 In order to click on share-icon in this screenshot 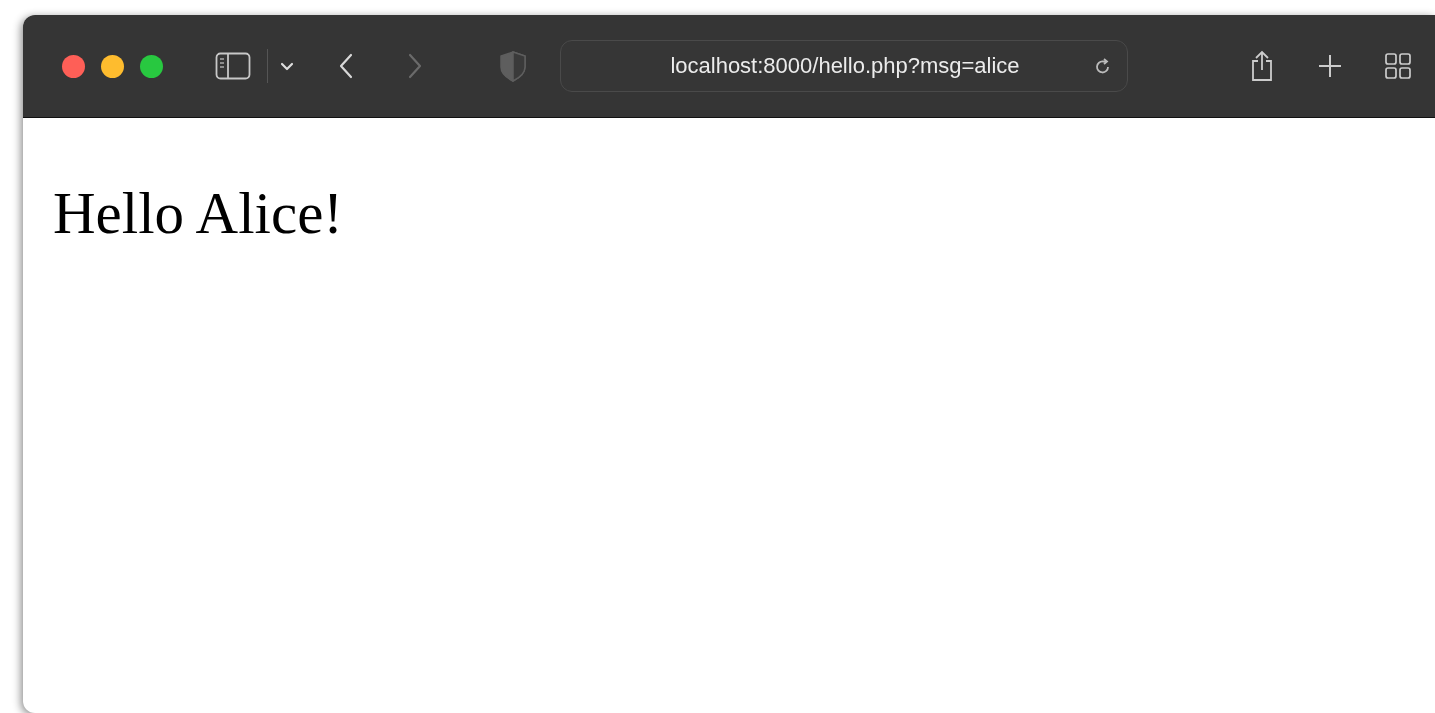, I will do `click(1262, 66)`.